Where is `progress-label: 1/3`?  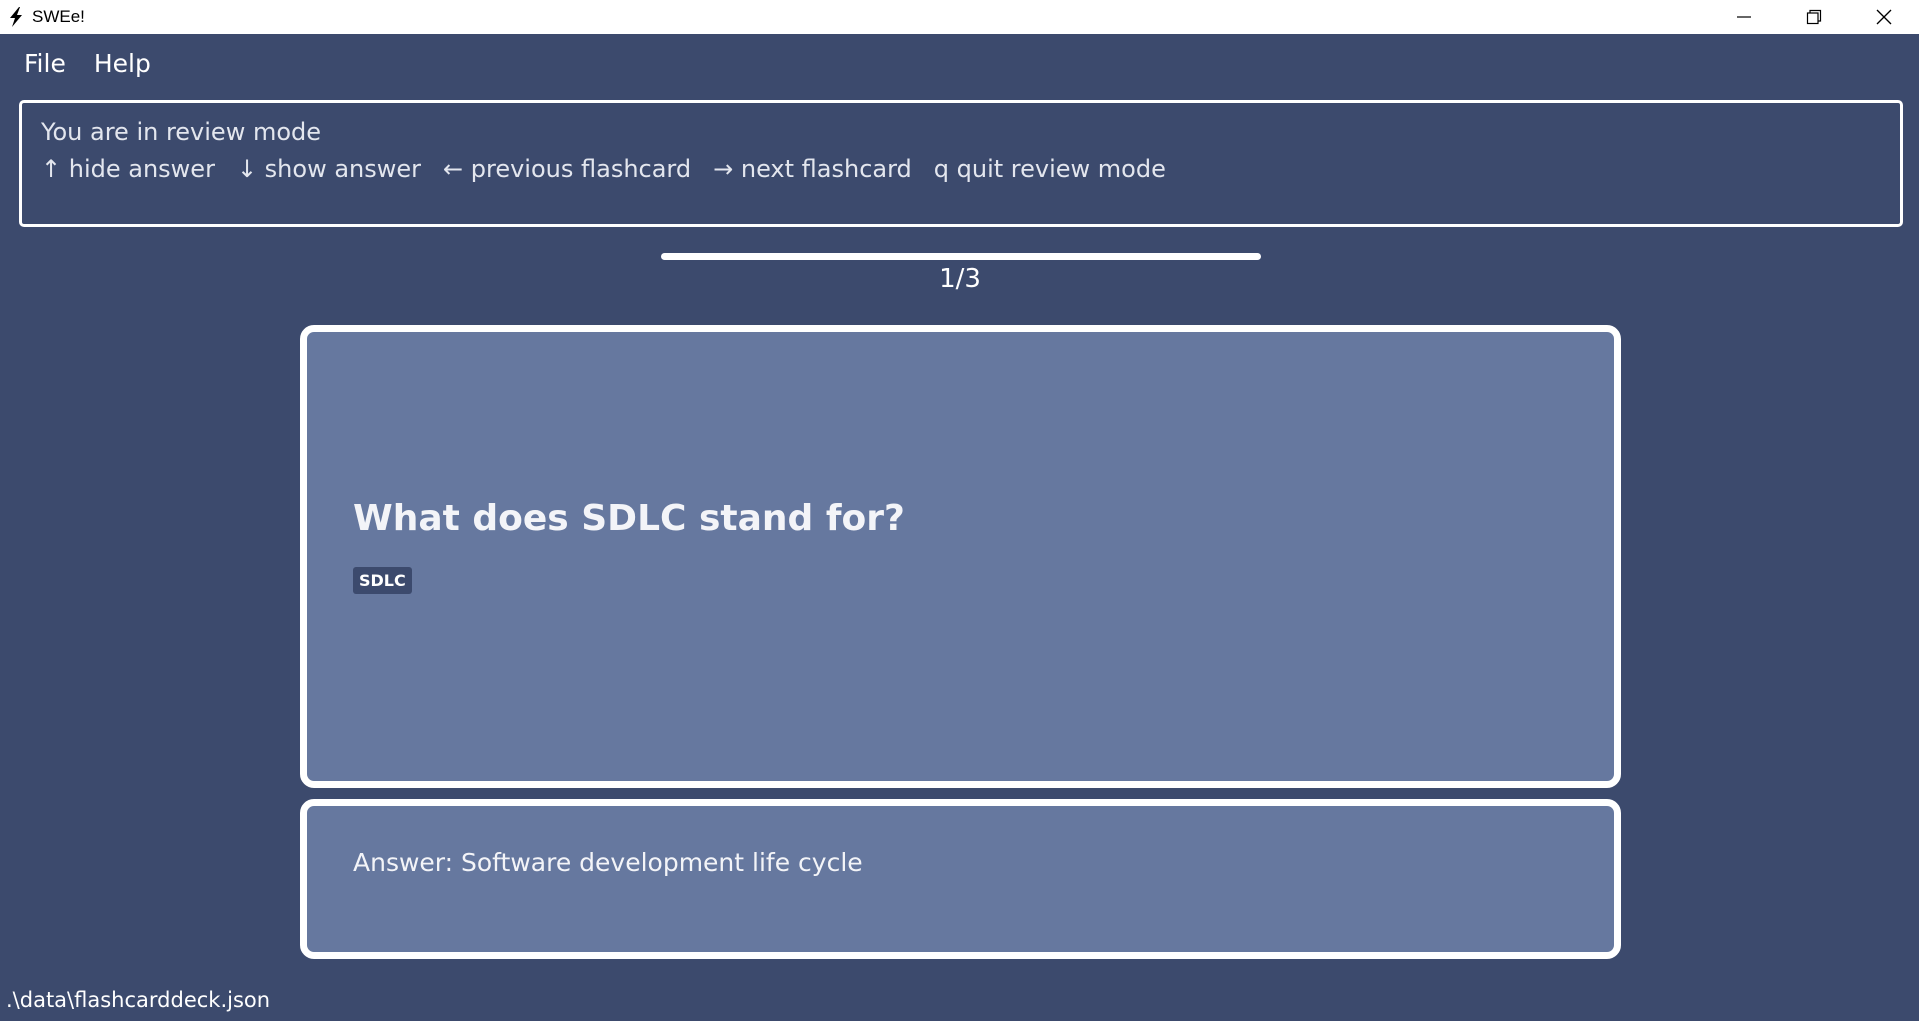
progress-label: 1/3 is located at coordinates (960, 279).